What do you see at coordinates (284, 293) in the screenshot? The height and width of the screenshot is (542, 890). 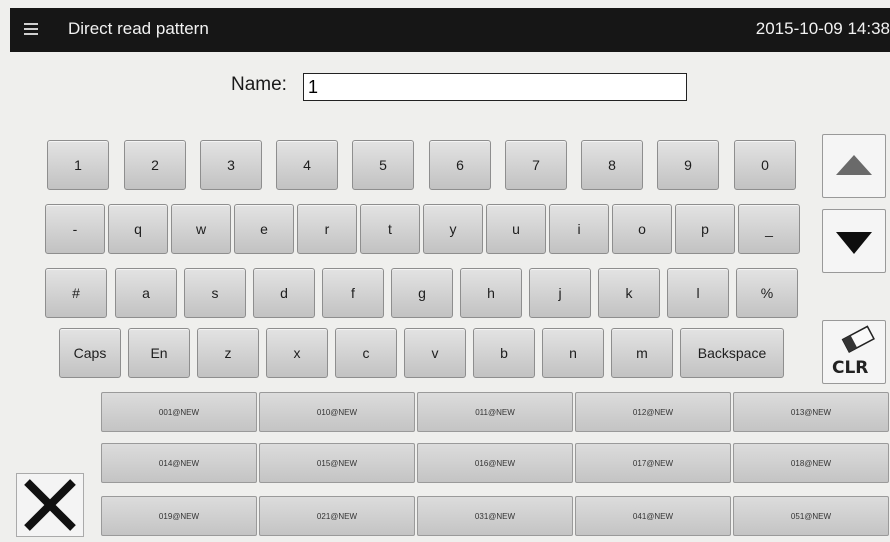 I see `key-d: d` at bounding box center [284, 293].